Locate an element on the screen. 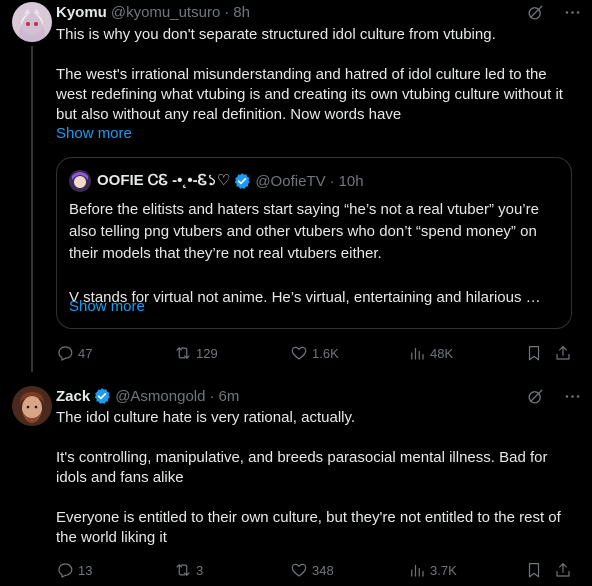  action-bar: 47 129 1.6K 48K is located at coordinates (316, 353).